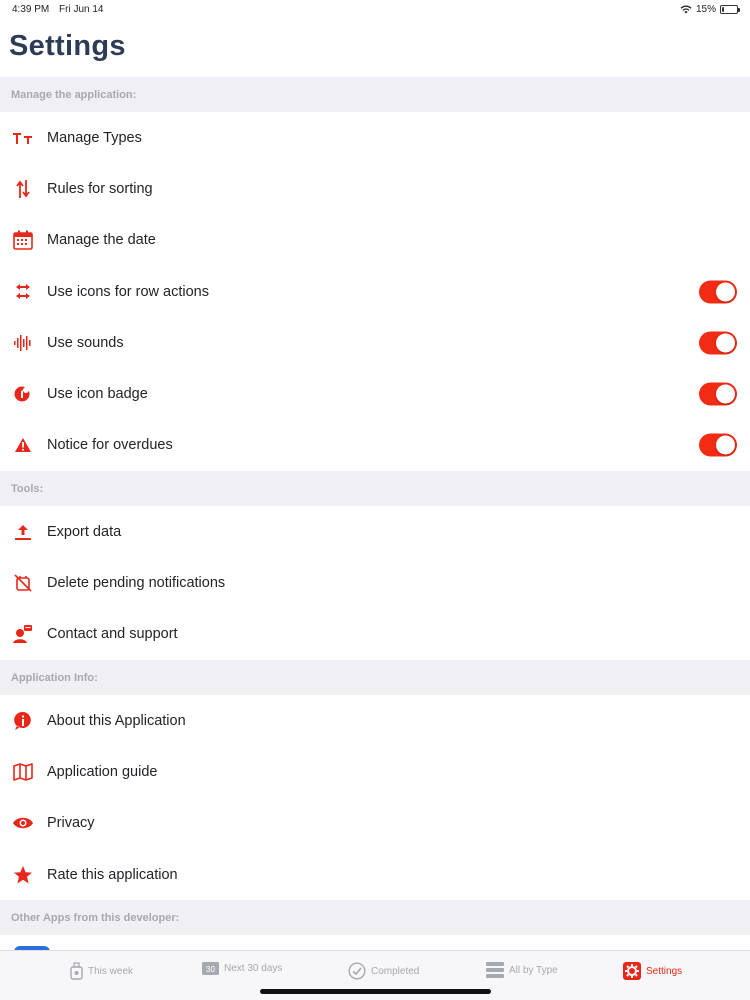  Describe the element at coordinates (730, 9) in the screenshot. I see `battery-icon` at that location.